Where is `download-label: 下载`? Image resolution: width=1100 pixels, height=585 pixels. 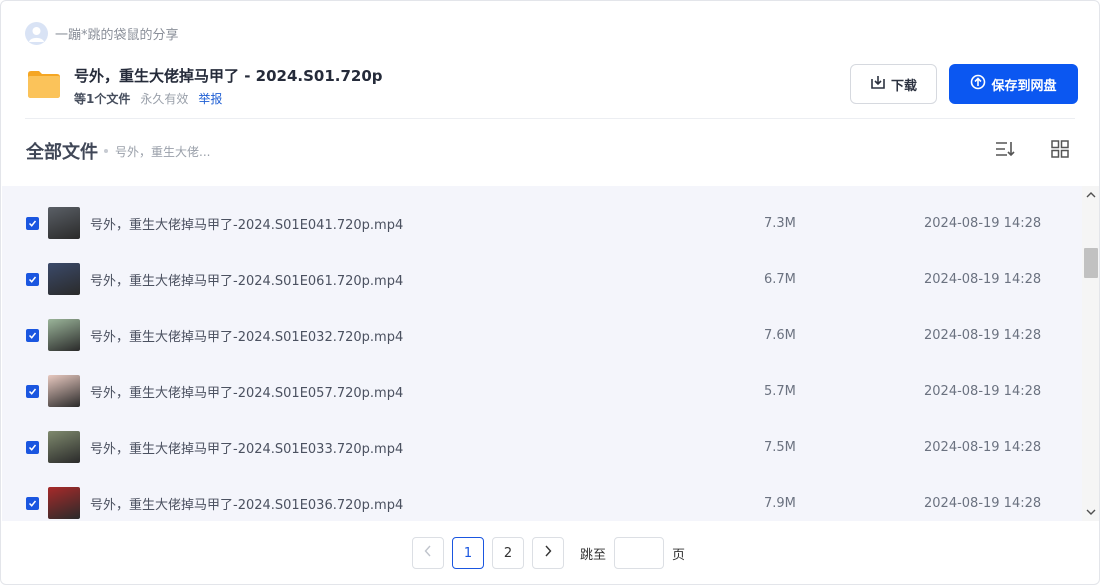 download-label: 下载 is located at coordinates (903, 86).